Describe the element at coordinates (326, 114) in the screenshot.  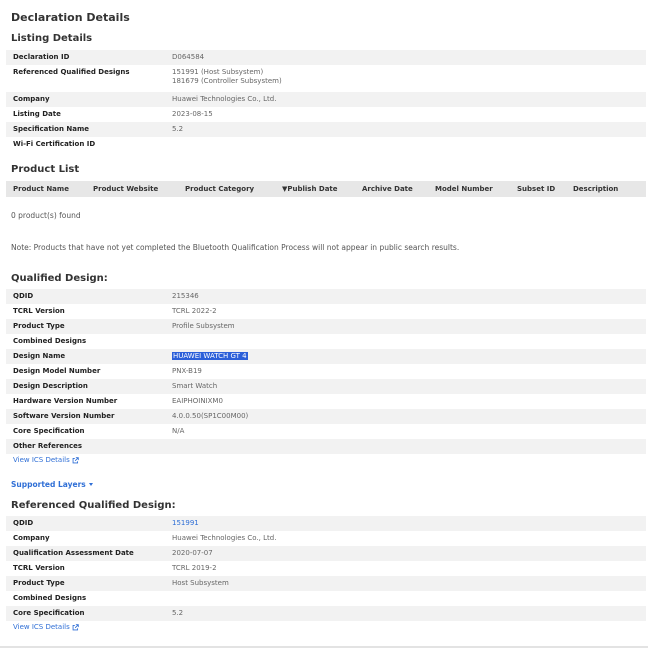
I see `table-row: Listing Date 2023-08-15` at that location.